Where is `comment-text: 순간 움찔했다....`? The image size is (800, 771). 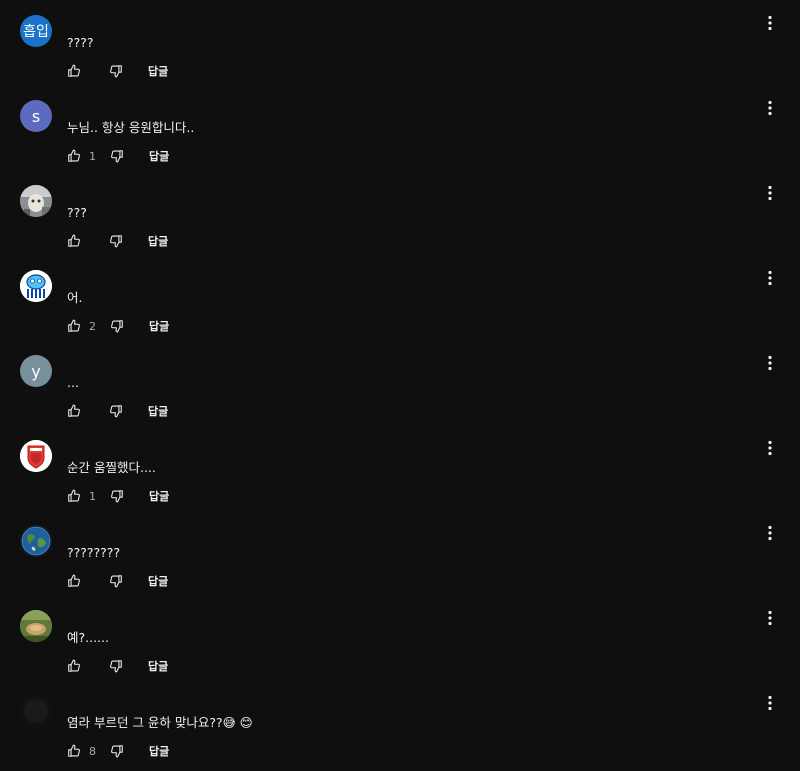
comment-text: 순간 움찔했다.... is located at coordinates (111, 467).